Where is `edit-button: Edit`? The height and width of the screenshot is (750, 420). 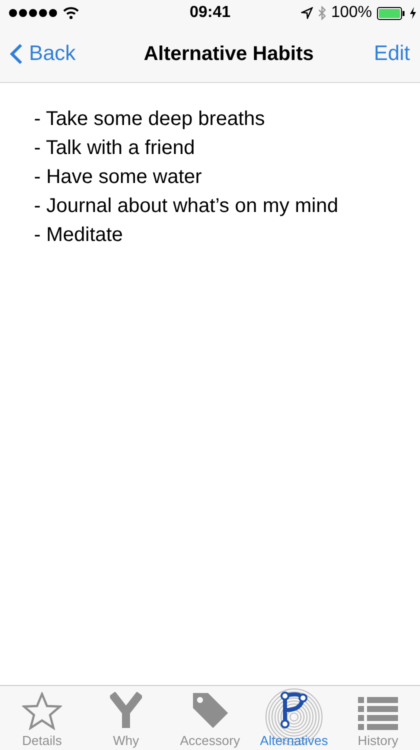 edit-button: Edit is located at coordinates (392, 54).